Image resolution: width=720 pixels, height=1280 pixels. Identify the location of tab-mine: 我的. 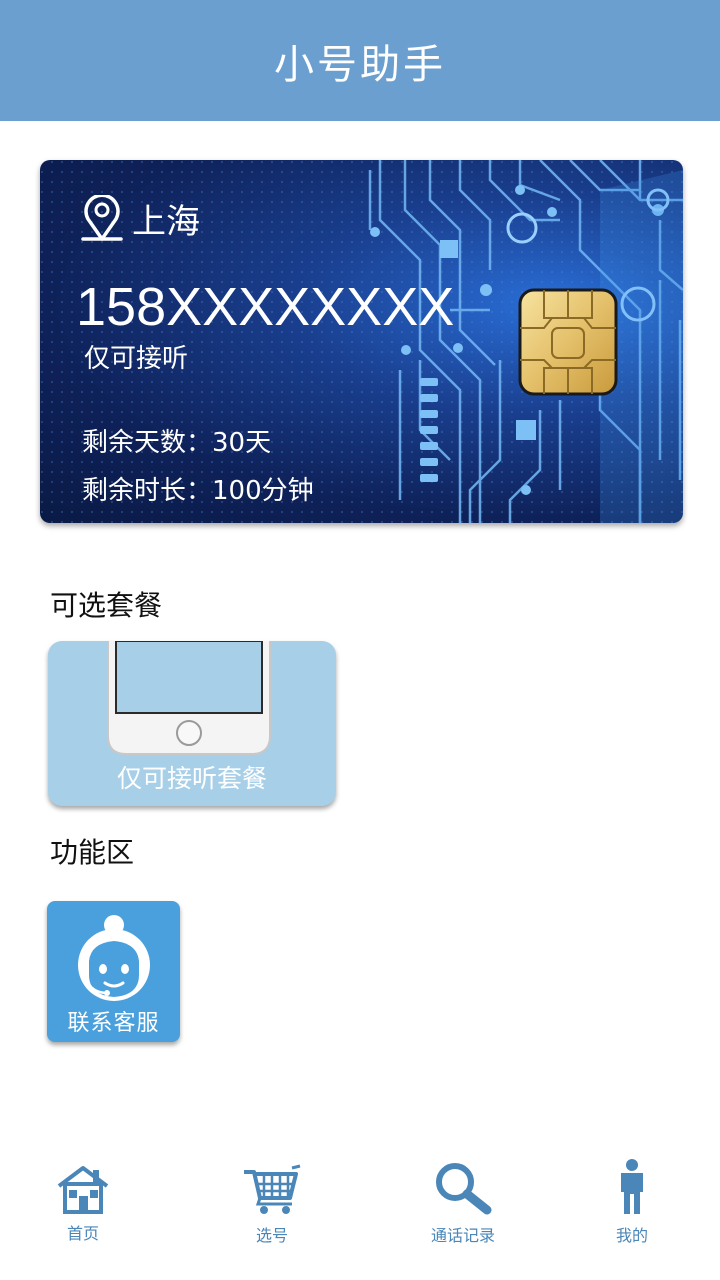
(632, 1202).